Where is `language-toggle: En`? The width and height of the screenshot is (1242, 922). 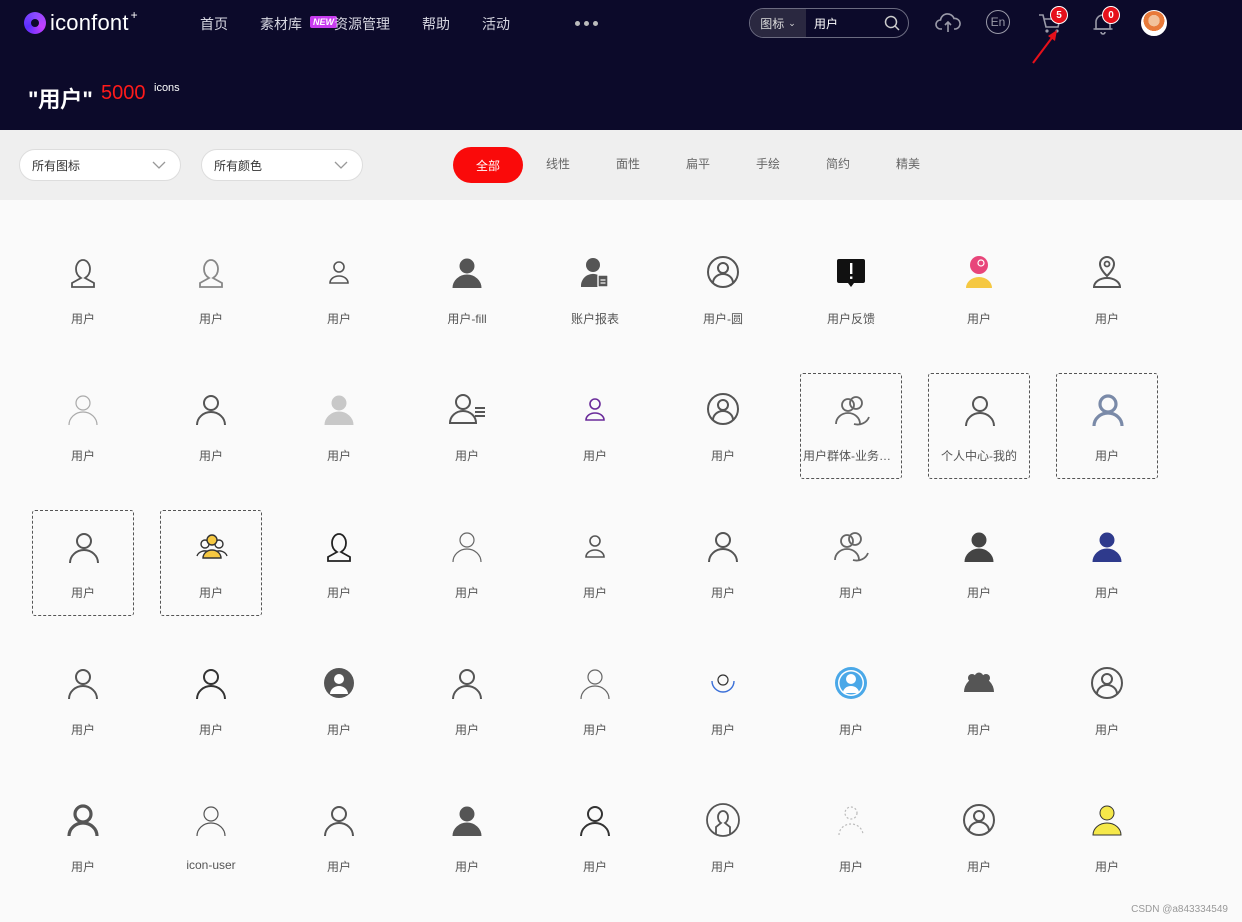
language-toggle: En is located at coordinates (998, 22).